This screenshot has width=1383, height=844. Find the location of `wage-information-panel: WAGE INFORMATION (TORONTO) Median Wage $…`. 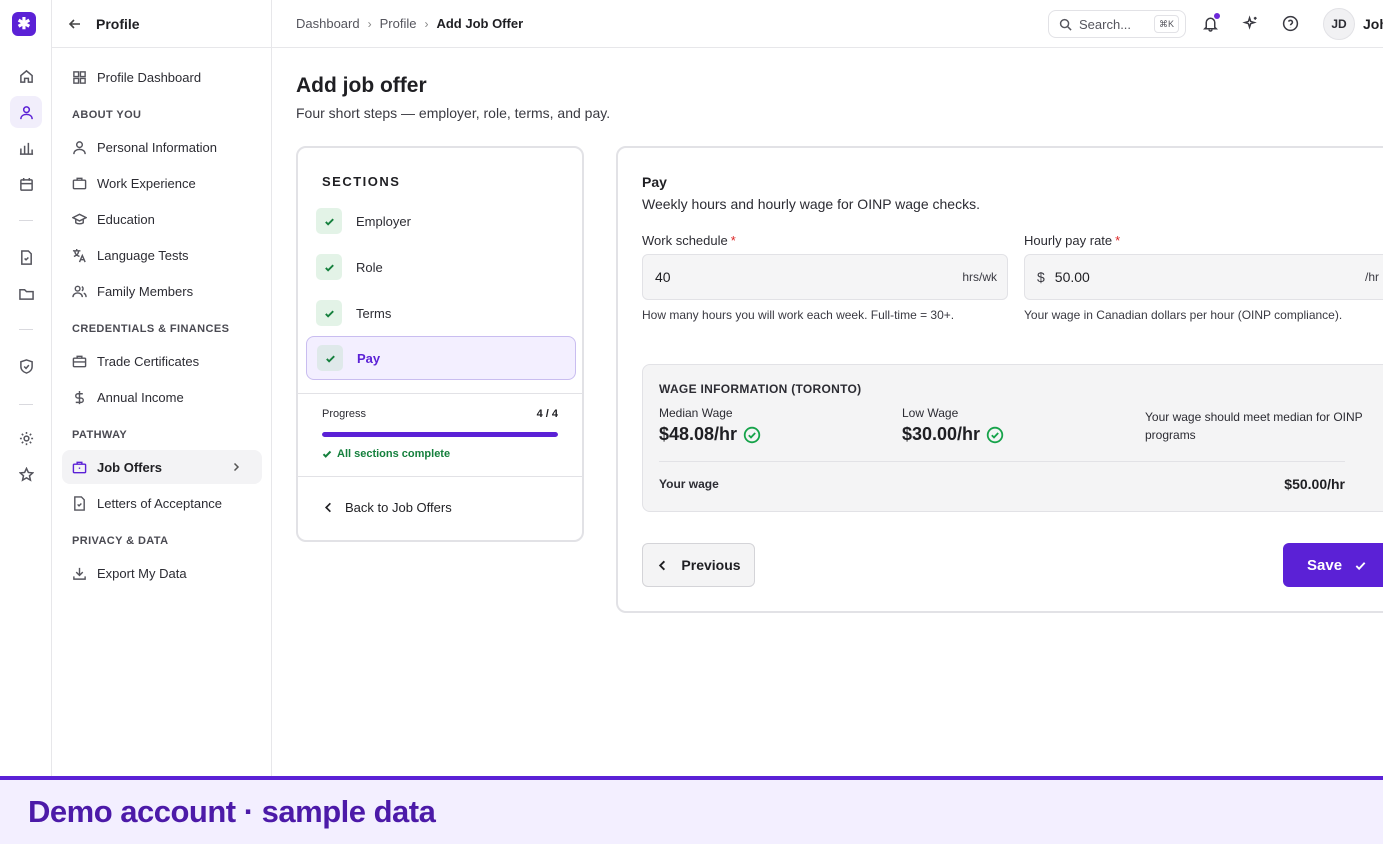

wage-information-panel: WAGE INFORMATION (TORONTO) Median Wage $… is located at coordinates (1012, 438).